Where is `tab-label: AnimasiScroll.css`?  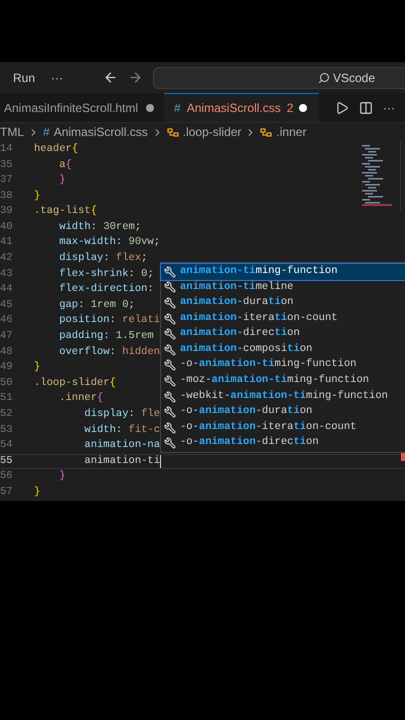
tab-label: AnimasiScroll.css is located at coordinates (233, 108).